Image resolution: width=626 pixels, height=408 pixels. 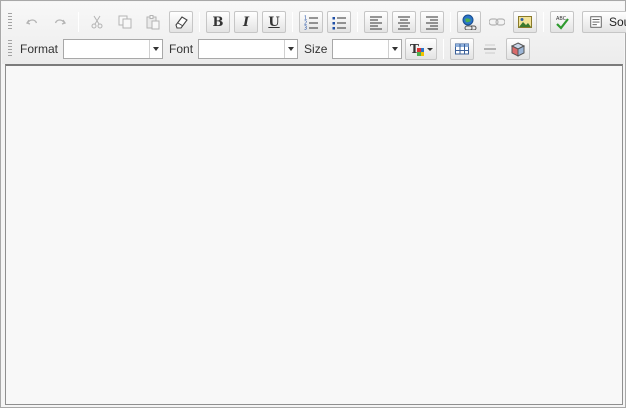 I want to click on toolbar-row-1: B I U 123 ABC So, so click(x=314, y=22).